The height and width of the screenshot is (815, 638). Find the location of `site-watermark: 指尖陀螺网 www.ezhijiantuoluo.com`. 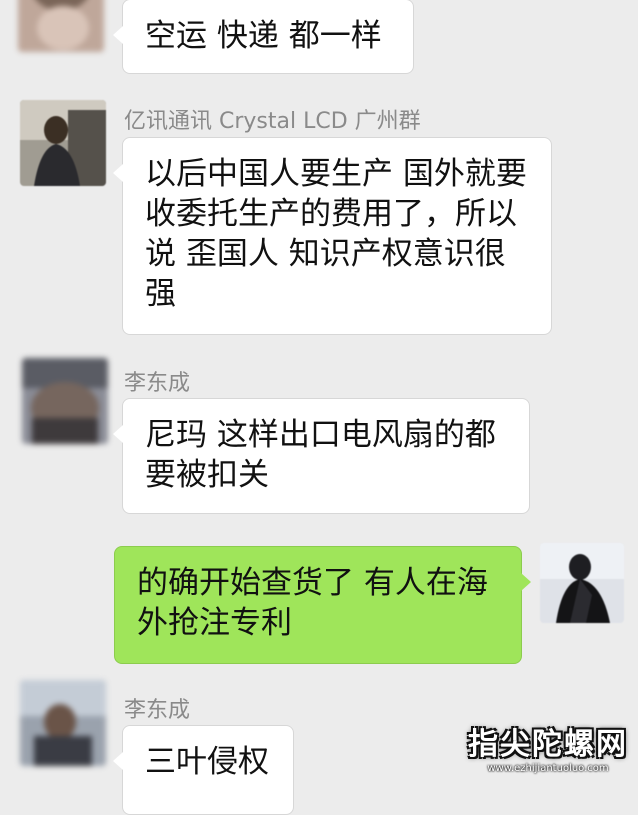

site-watermark: 指尖陀螺网 www.ezhijiantuoluo.com is located at coordinates (548, 746).